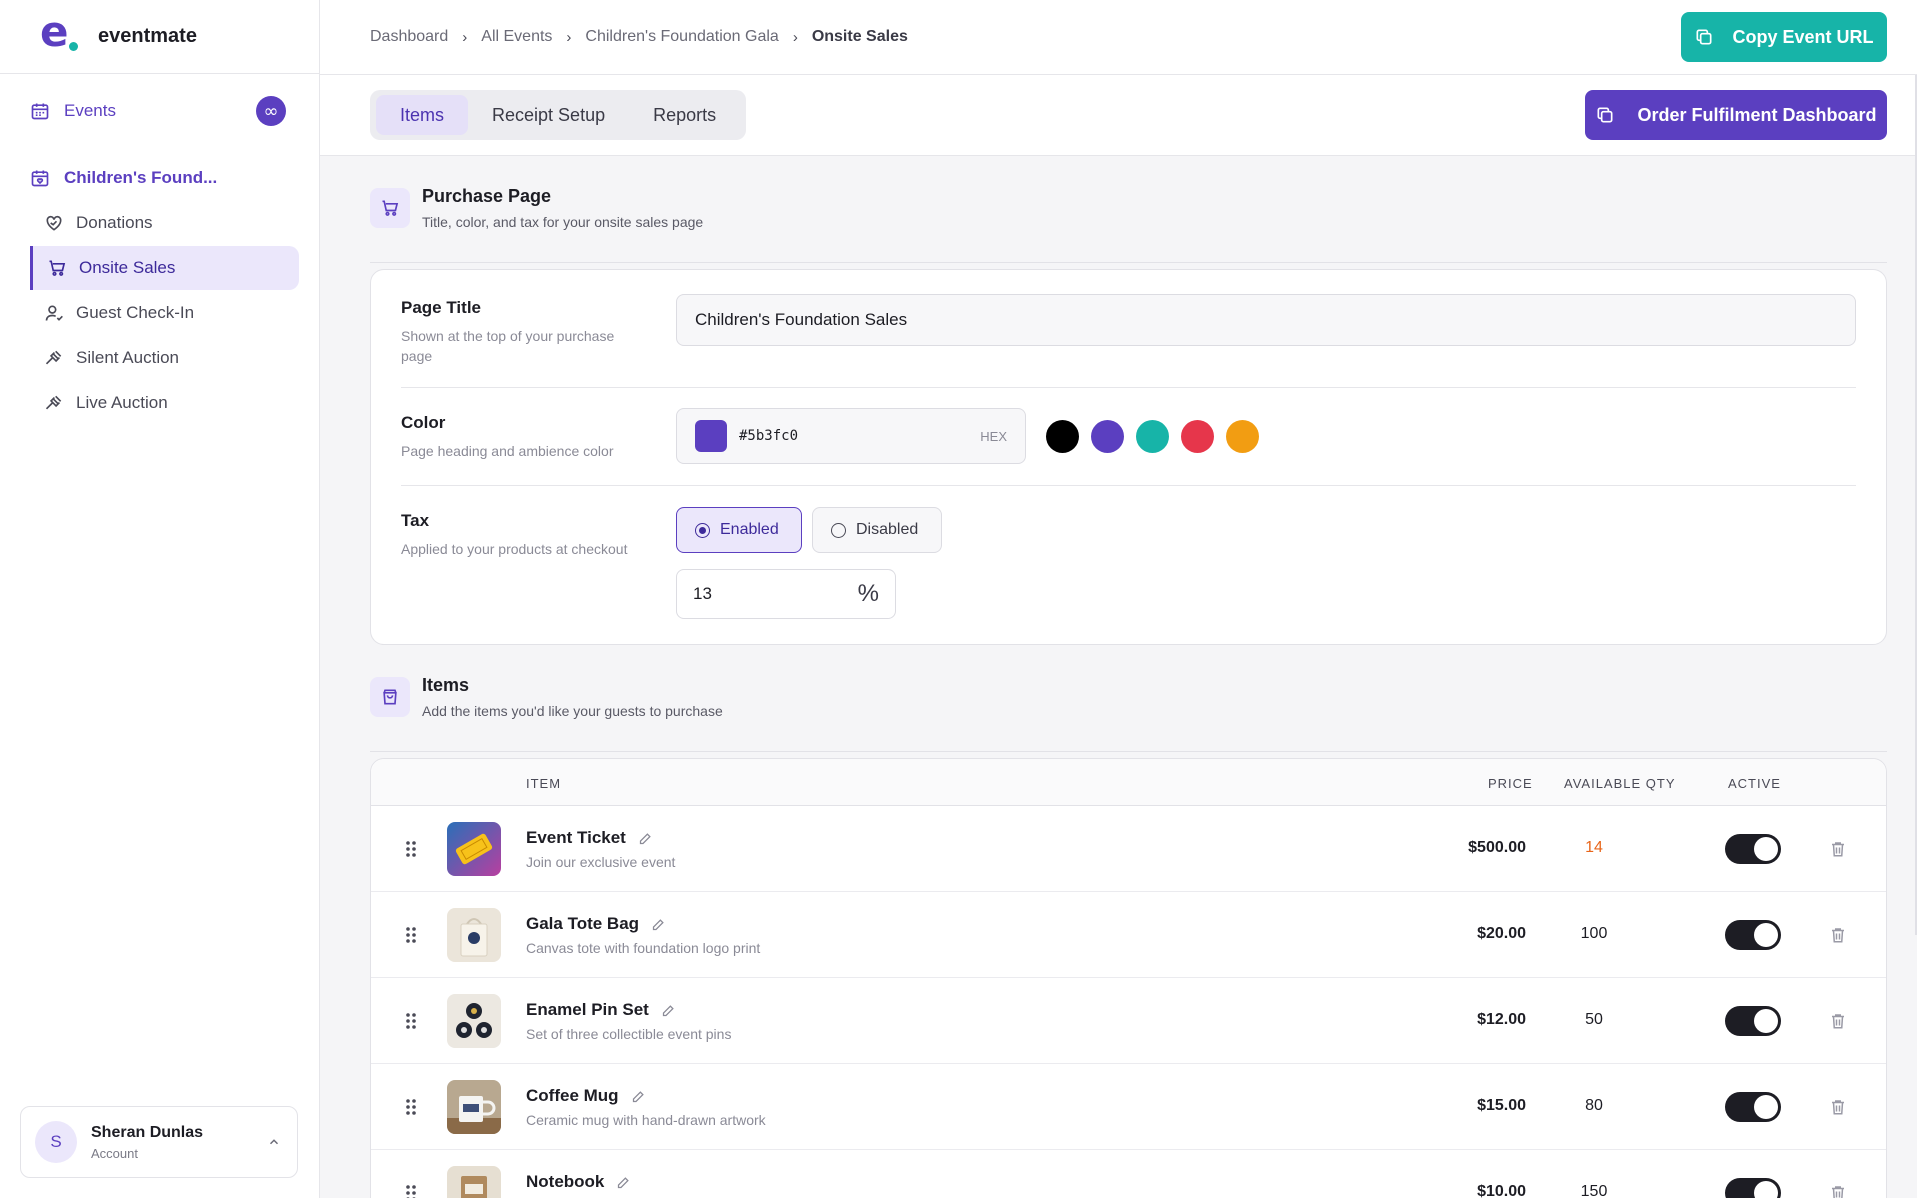 The width and height of the screenshot is (1917, 1198). Describe the element at coordinates (1242, 436) in the screenshot. I see `color-swatch-orange` at that location.